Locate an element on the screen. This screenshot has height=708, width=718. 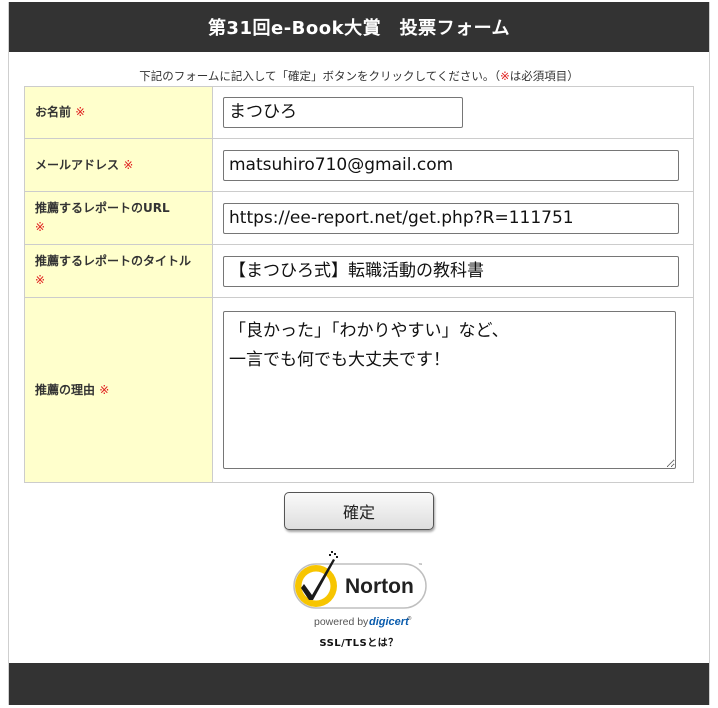
powered-by-text: powered by is located at coordinates (341, 622).